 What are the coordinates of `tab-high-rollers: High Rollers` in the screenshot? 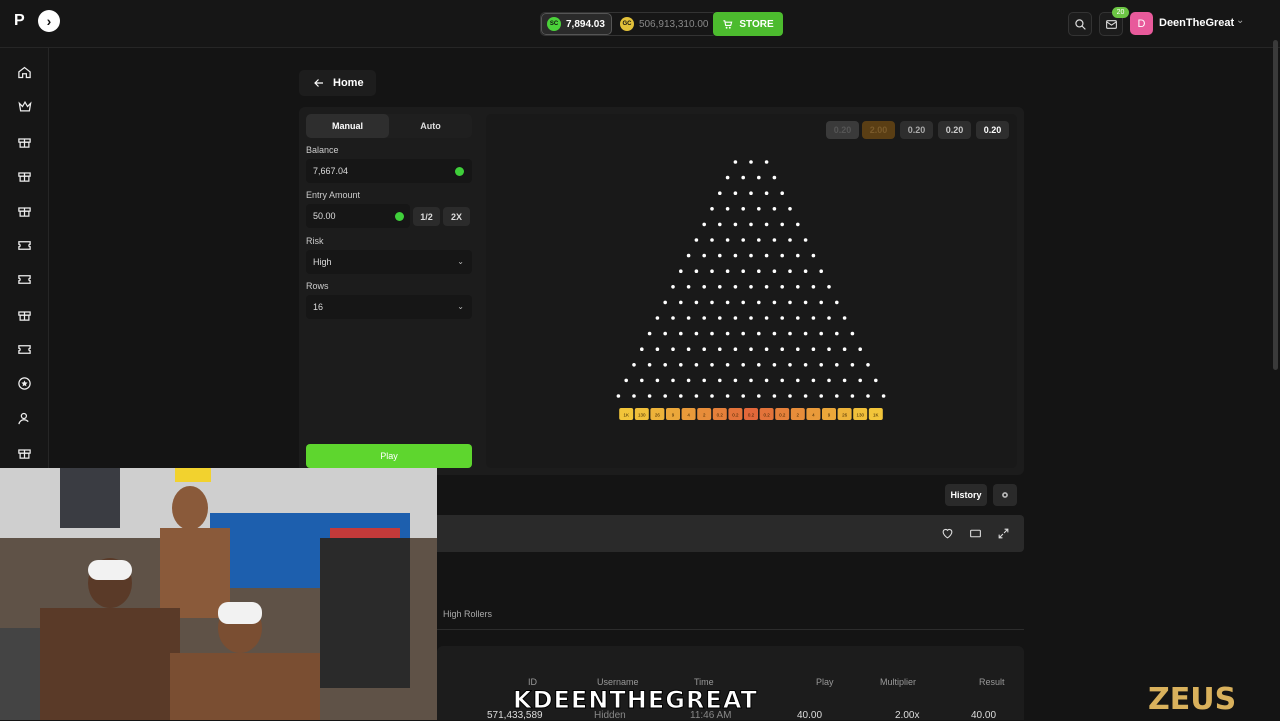 It's located at (467, 614).